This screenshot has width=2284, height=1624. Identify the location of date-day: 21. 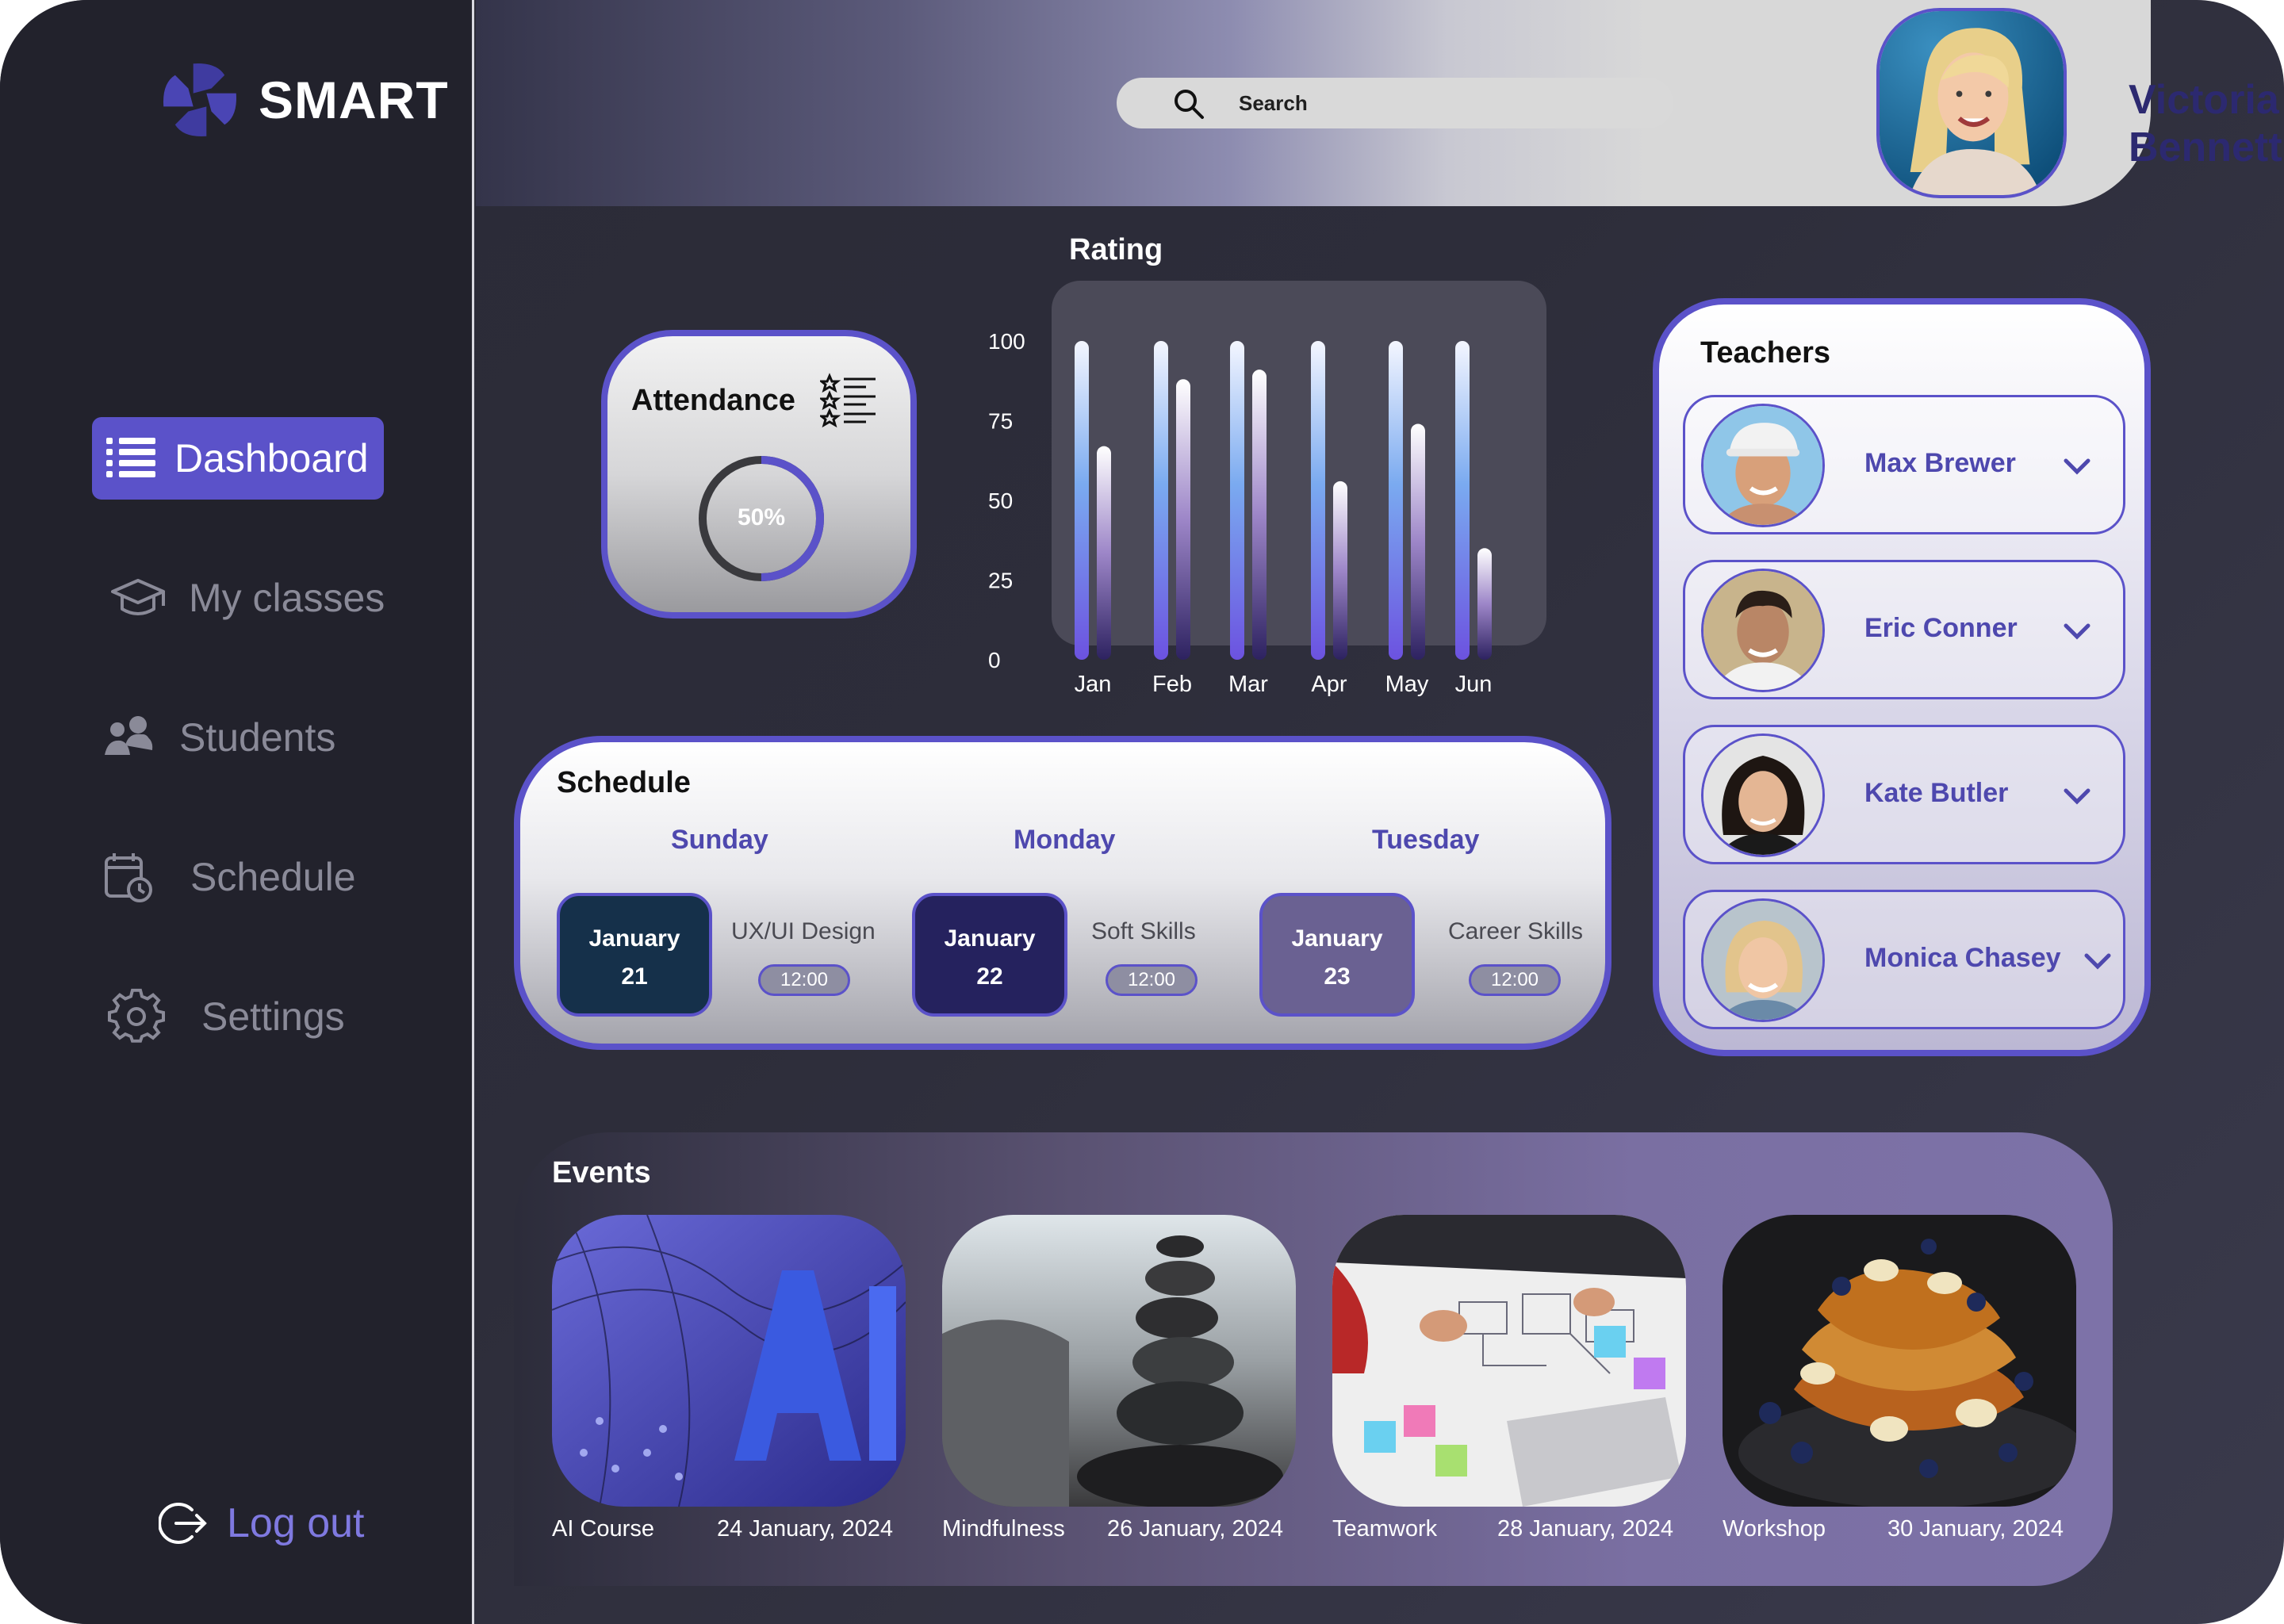
(634, 977).